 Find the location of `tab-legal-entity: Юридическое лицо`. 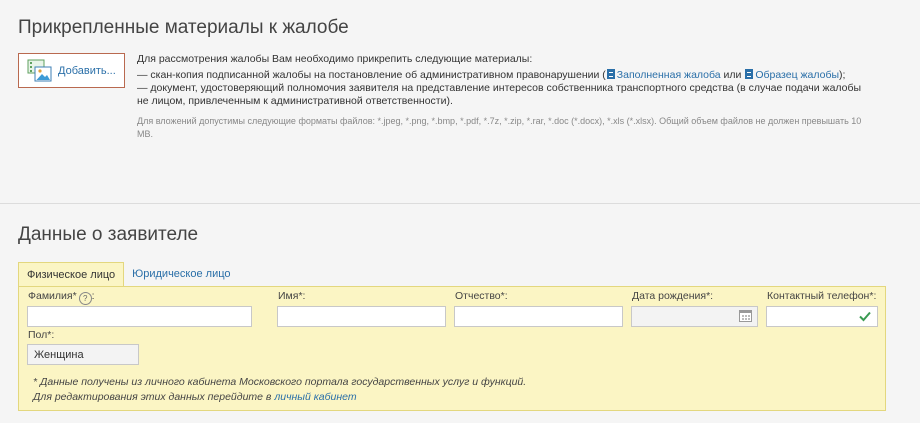

tab-legal-entity: Юридическое лицо is located at coordinates (181, 274).